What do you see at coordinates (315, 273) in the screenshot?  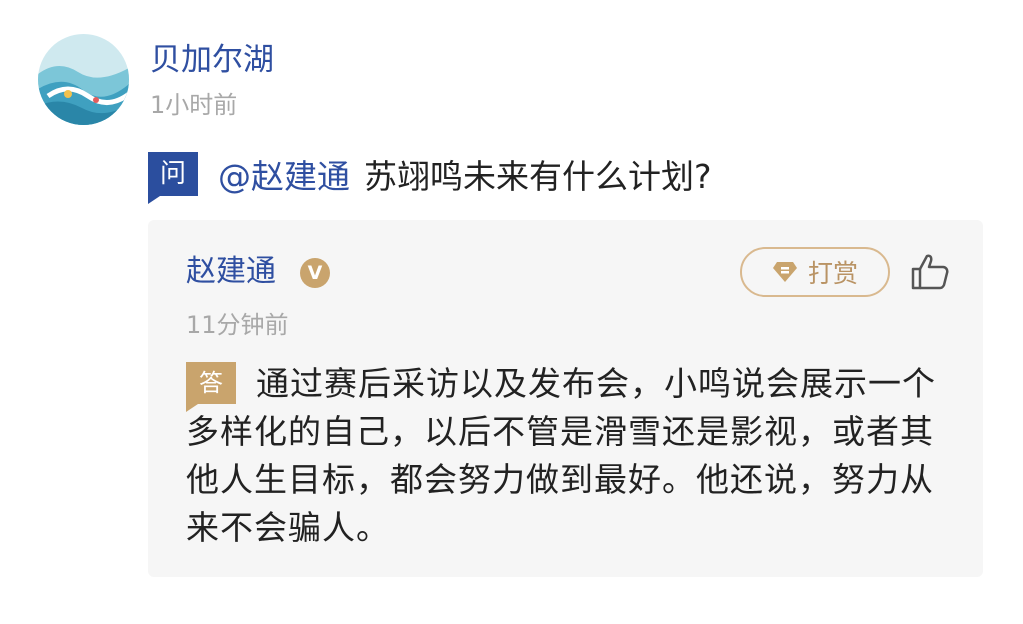 I see `verified-icon: V` at bounding box center [315, 273].